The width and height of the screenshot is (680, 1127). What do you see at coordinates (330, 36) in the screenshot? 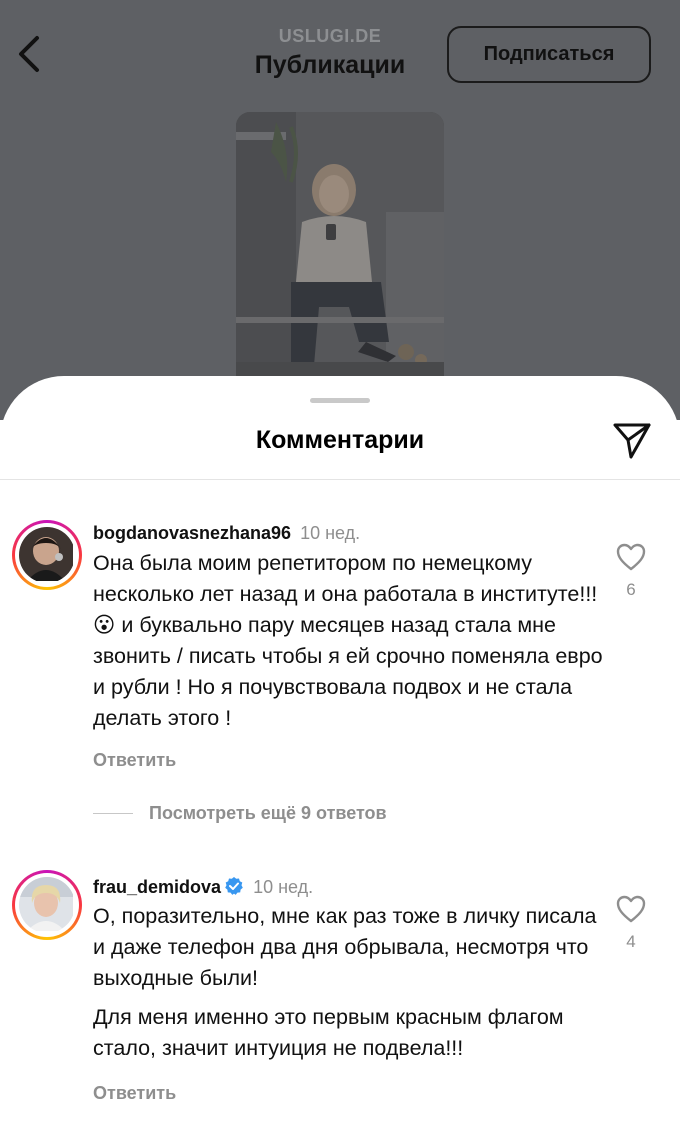
I see `account-name: USLUGI.DE` at bounding box center [330, 36].